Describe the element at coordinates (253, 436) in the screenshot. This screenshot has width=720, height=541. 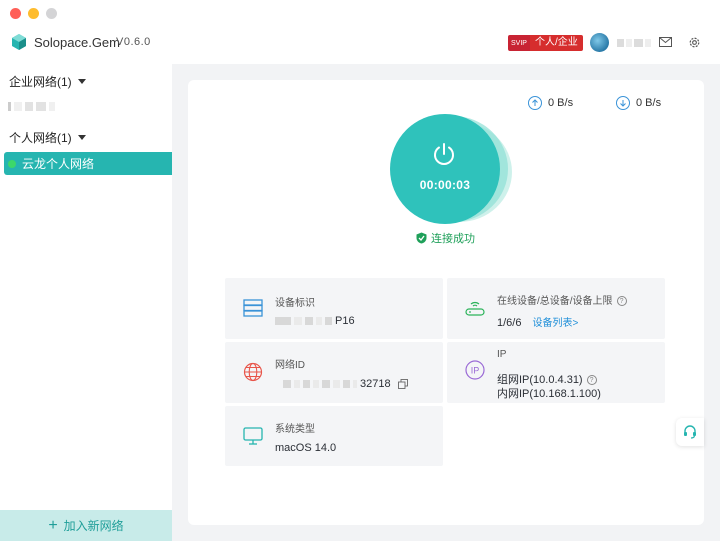
I see `monitor-icon` at that location.